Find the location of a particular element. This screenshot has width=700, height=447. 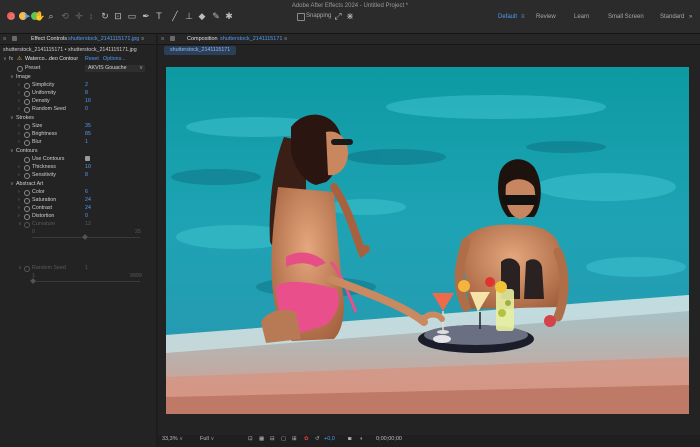

color-channels-icon: ✿ is located at coordinates (306, 439).